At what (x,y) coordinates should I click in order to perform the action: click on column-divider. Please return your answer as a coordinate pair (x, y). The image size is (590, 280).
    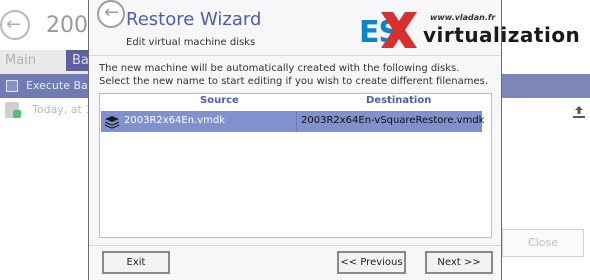
    Looking at the image, I should click on (296, 121).